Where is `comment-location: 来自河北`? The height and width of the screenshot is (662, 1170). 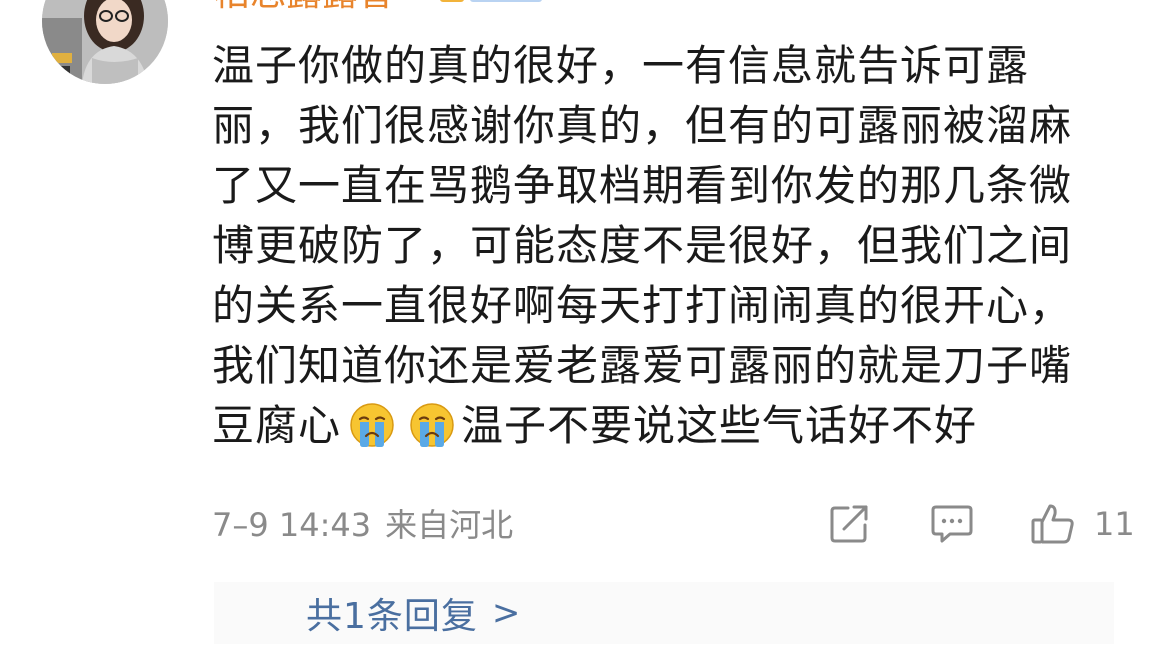 comment-location: 来自河北 is located at coordinates (449, 525).